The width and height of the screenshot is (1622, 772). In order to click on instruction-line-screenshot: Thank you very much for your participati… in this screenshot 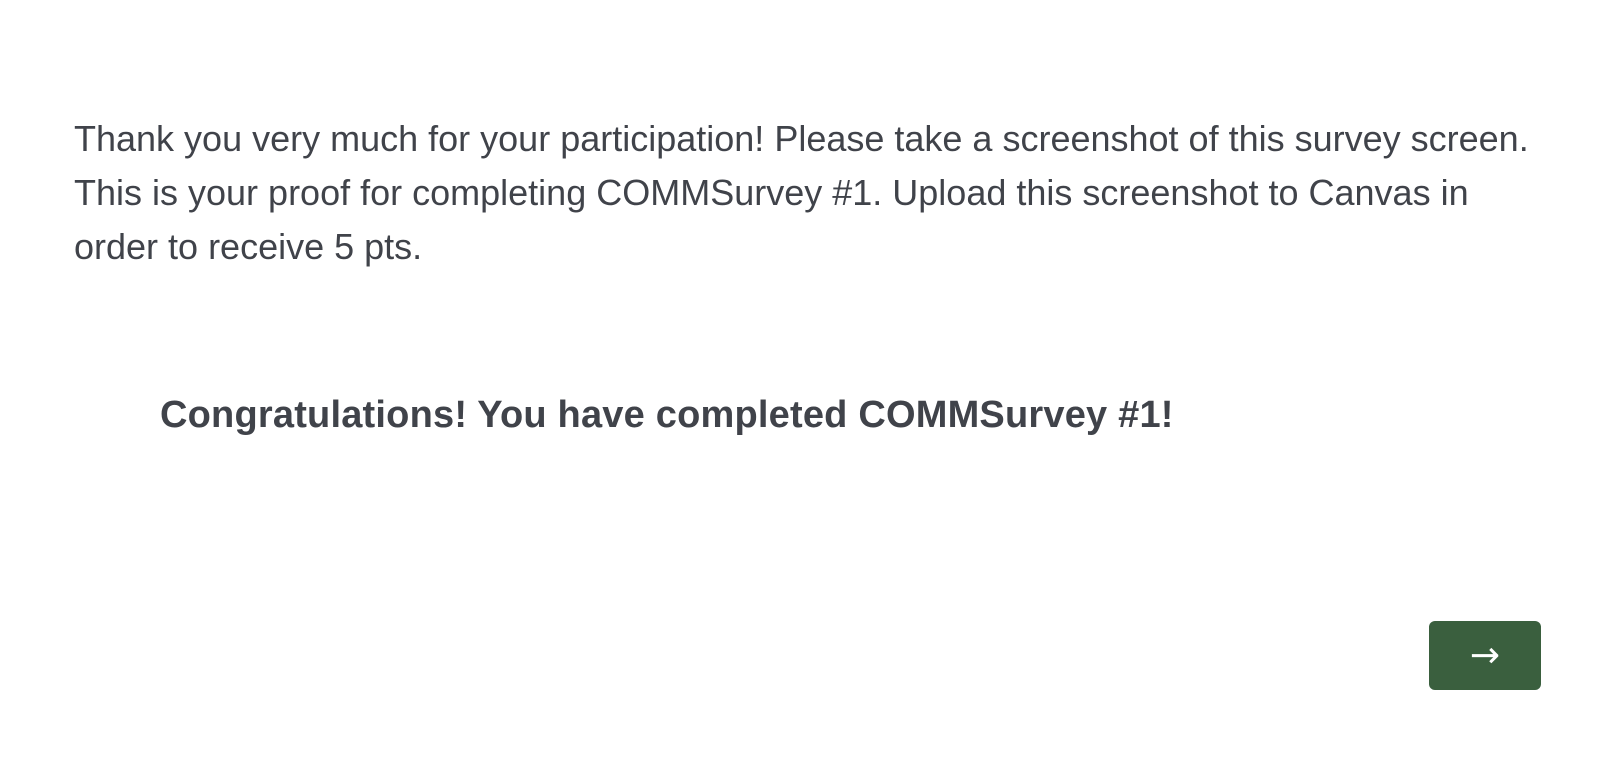, I will do `click(801, 138)`.